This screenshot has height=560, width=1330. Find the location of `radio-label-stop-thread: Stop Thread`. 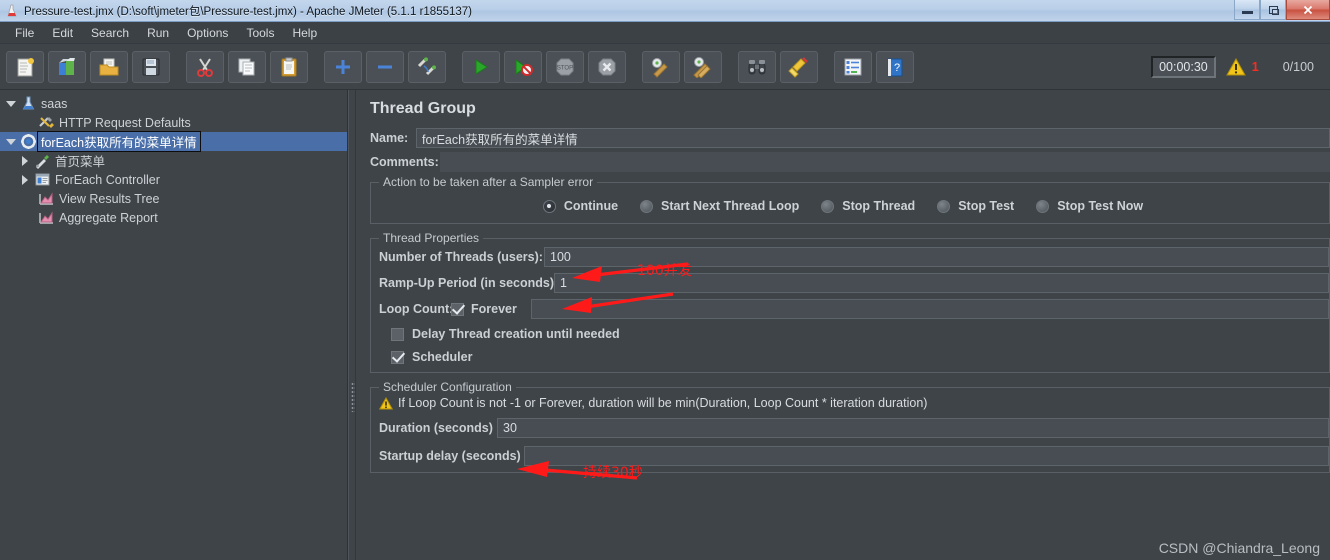

radio-label-stop-thread: Stop Thread is located at coordinates (879, 206).